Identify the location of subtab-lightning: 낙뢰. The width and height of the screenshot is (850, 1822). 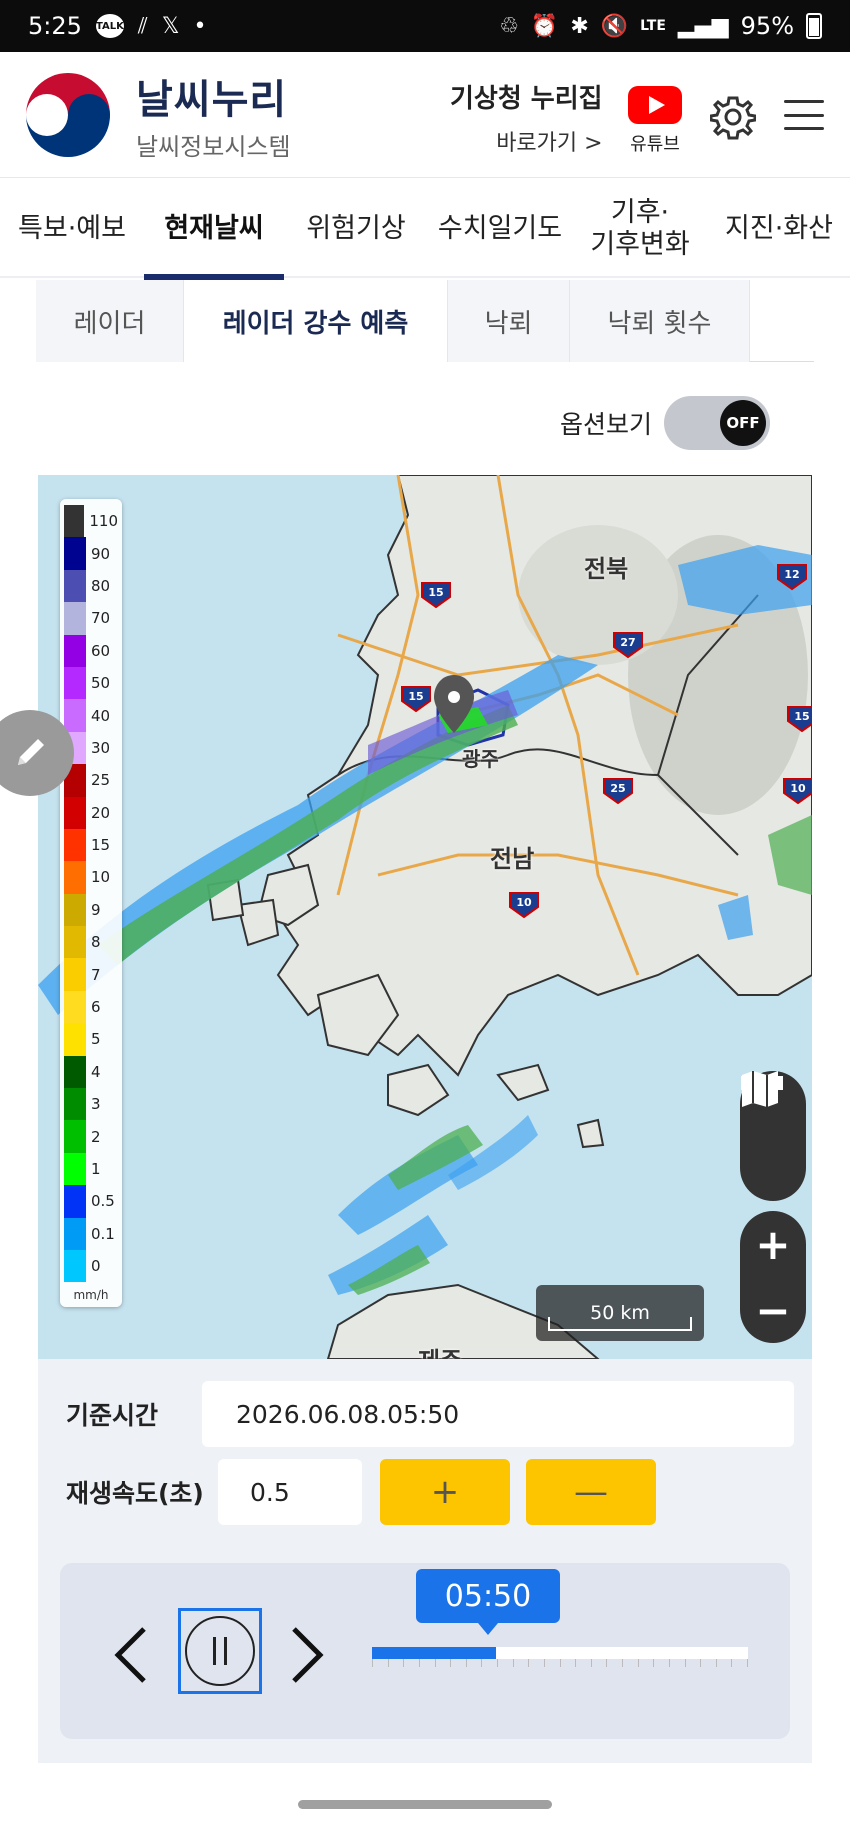
(509, 321).